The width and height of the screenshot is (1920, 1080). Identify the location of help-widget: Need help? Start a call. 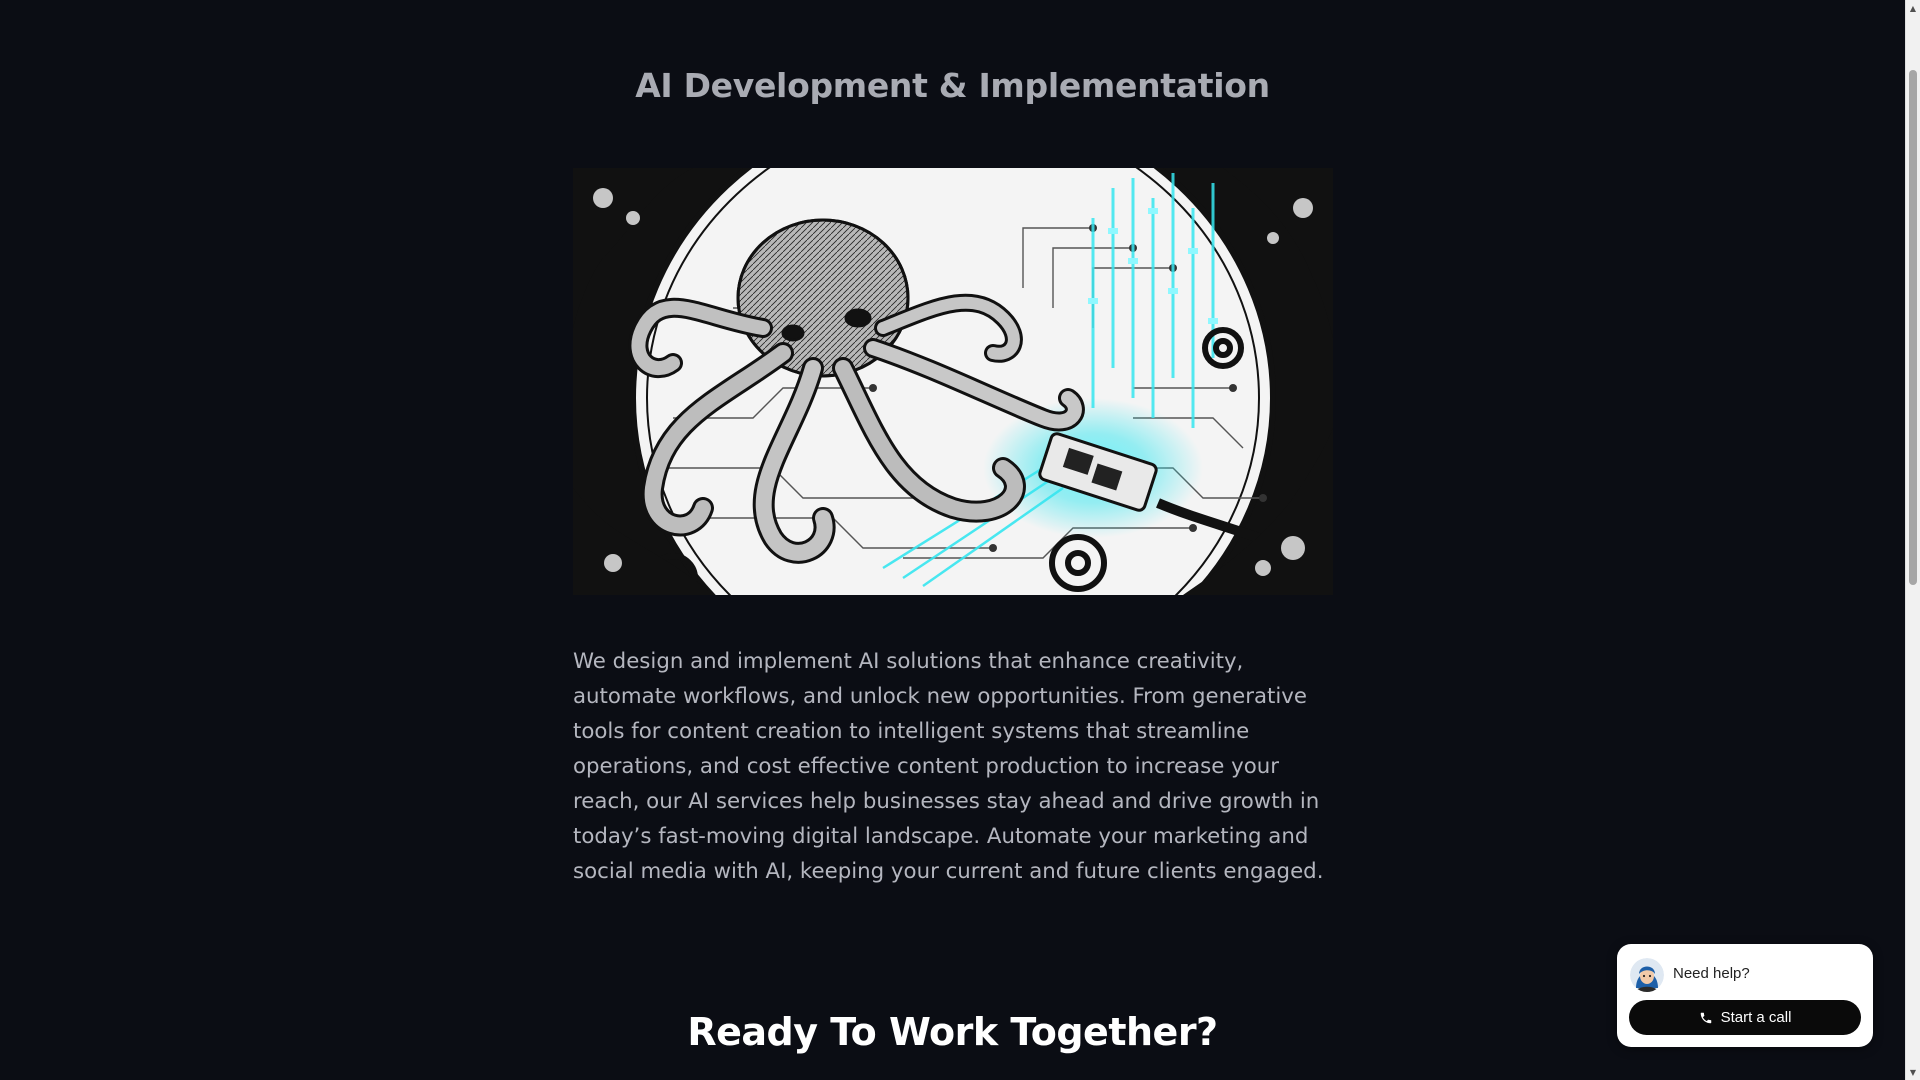
(1745, 995).